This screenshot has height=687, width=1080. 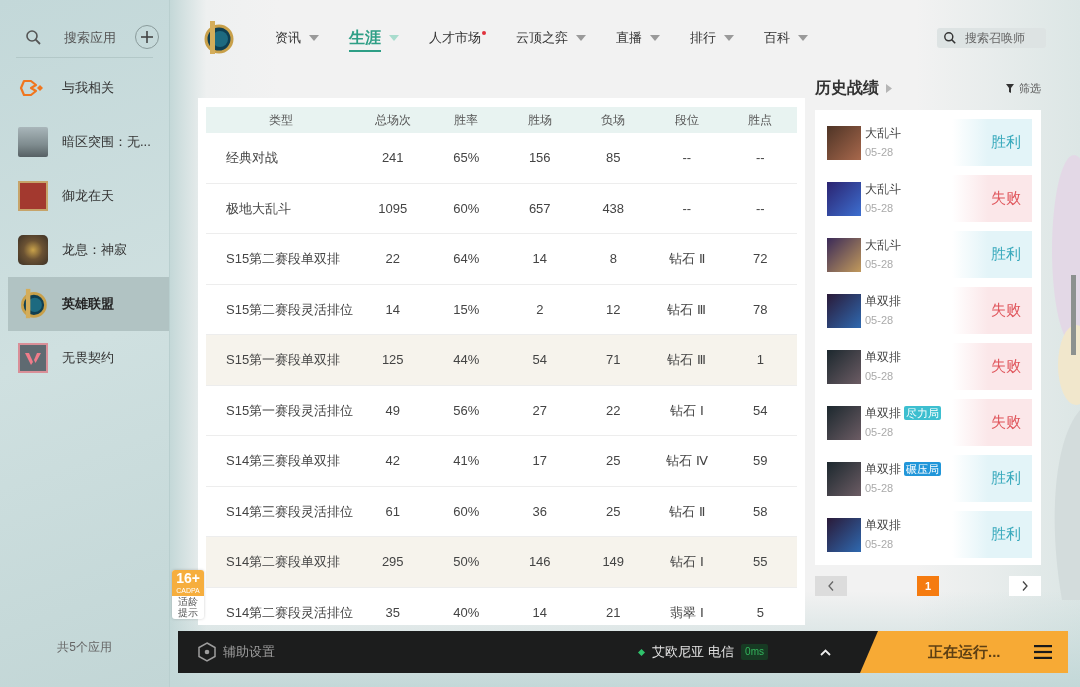 I want to click on column-header: 胜率, so click(x=466, y=120).